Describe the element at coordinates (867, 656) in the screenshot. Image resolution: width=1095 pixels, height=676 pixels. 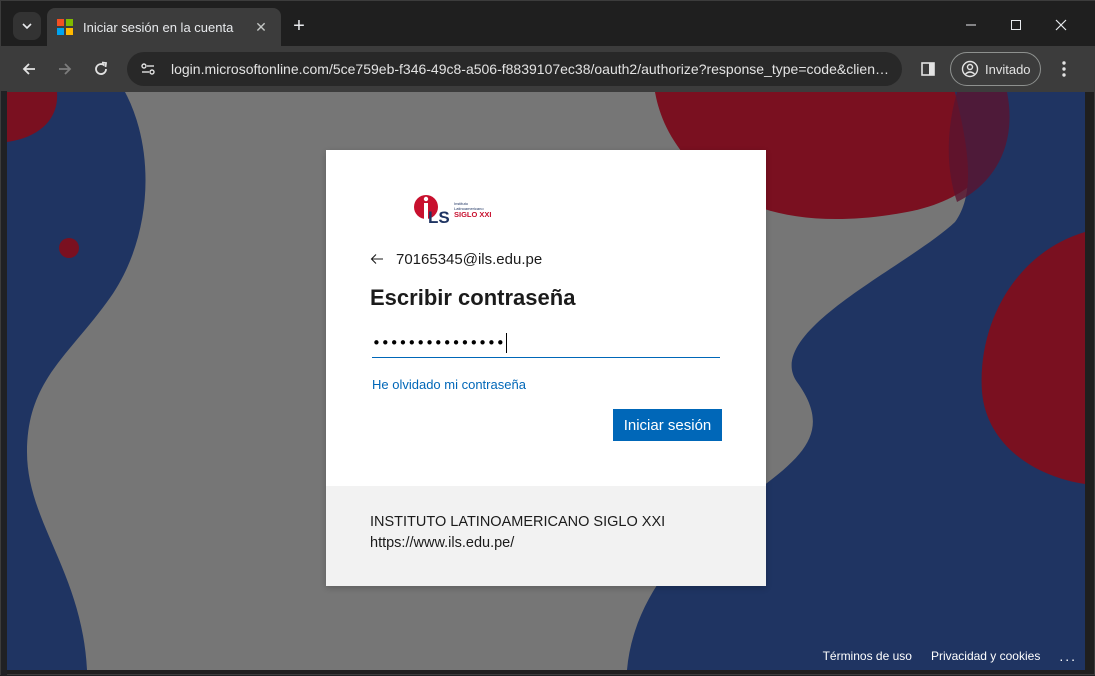
I see `terms-link: Términos de uso` at that location.